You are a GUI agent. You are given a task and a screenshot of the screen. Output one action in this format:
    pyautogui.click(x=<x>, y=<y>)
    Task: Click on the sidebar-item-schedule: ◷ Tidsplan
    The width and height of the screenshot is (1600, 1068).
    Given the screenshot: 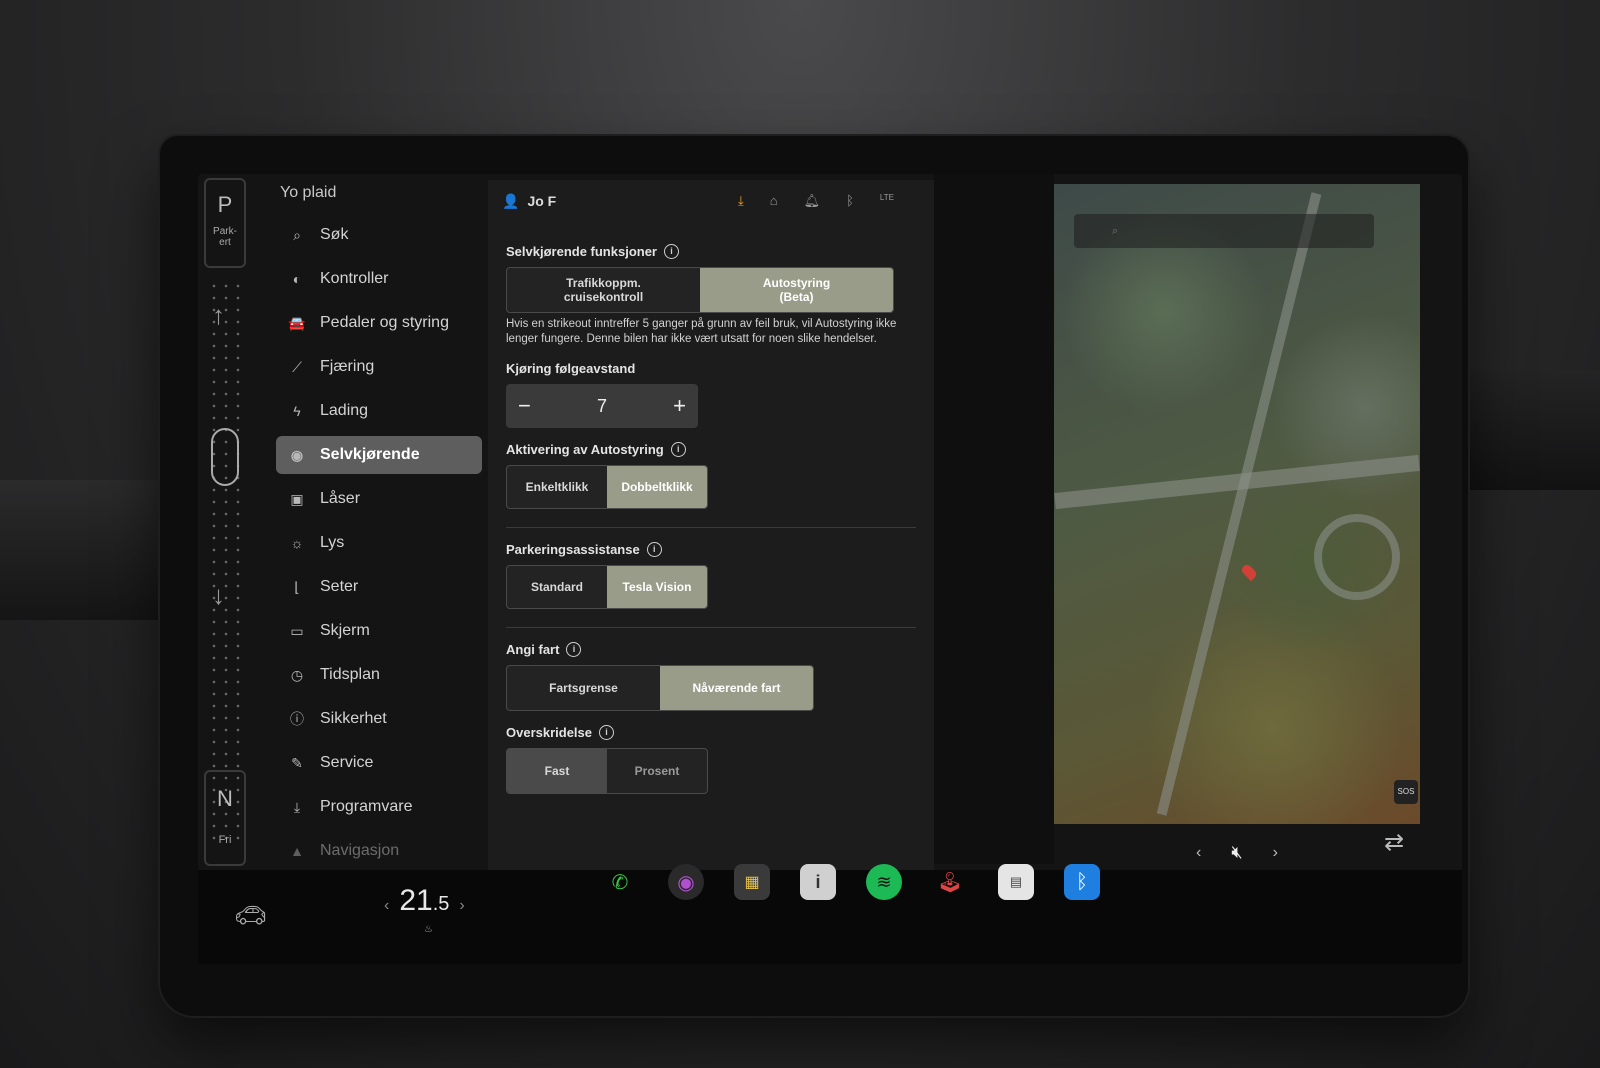 What is the action you would take?
    pyautogui.click(x=379, y=675)
    